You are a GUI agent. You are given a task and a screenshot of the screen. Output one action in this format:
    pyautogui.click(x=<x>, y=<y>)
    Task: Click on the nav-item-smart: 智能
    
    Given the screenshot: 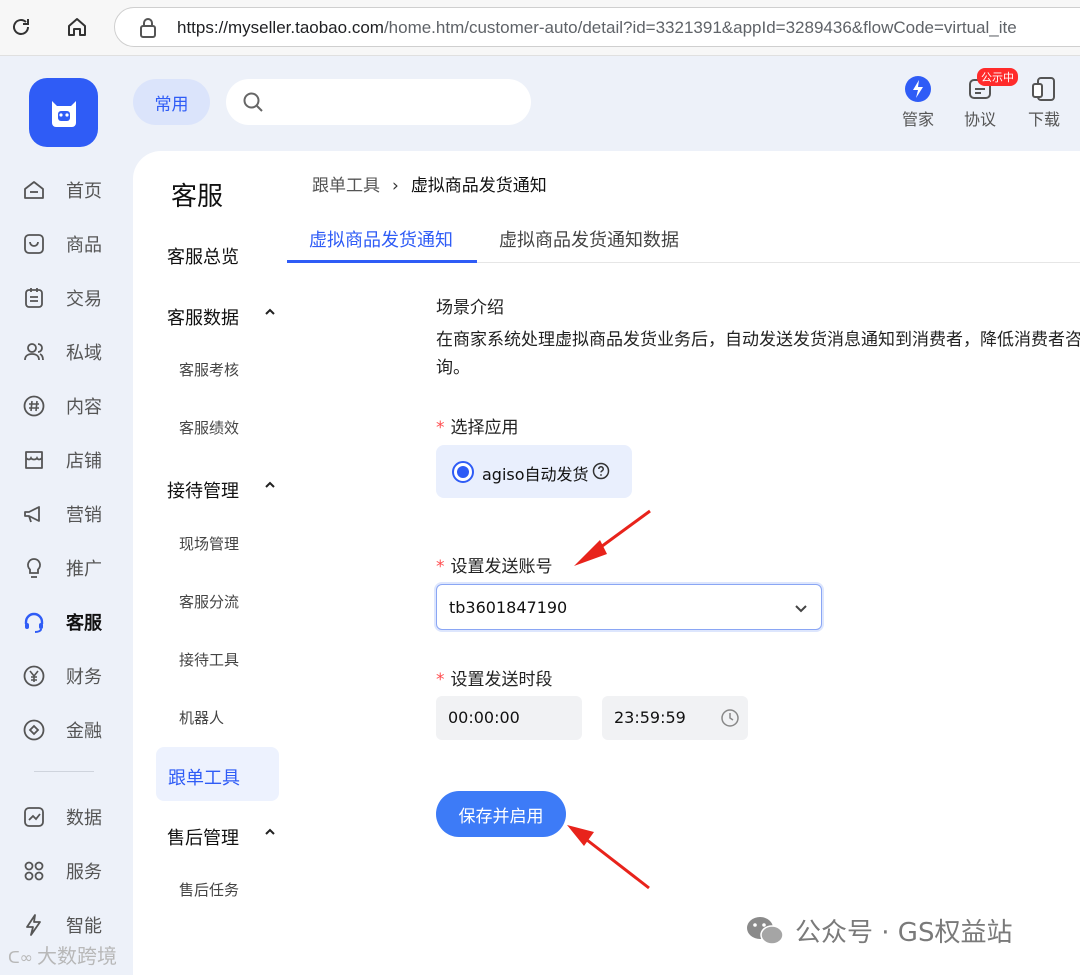 What is the action you would take?
    pyautogui.click(x=62, y=925)
    